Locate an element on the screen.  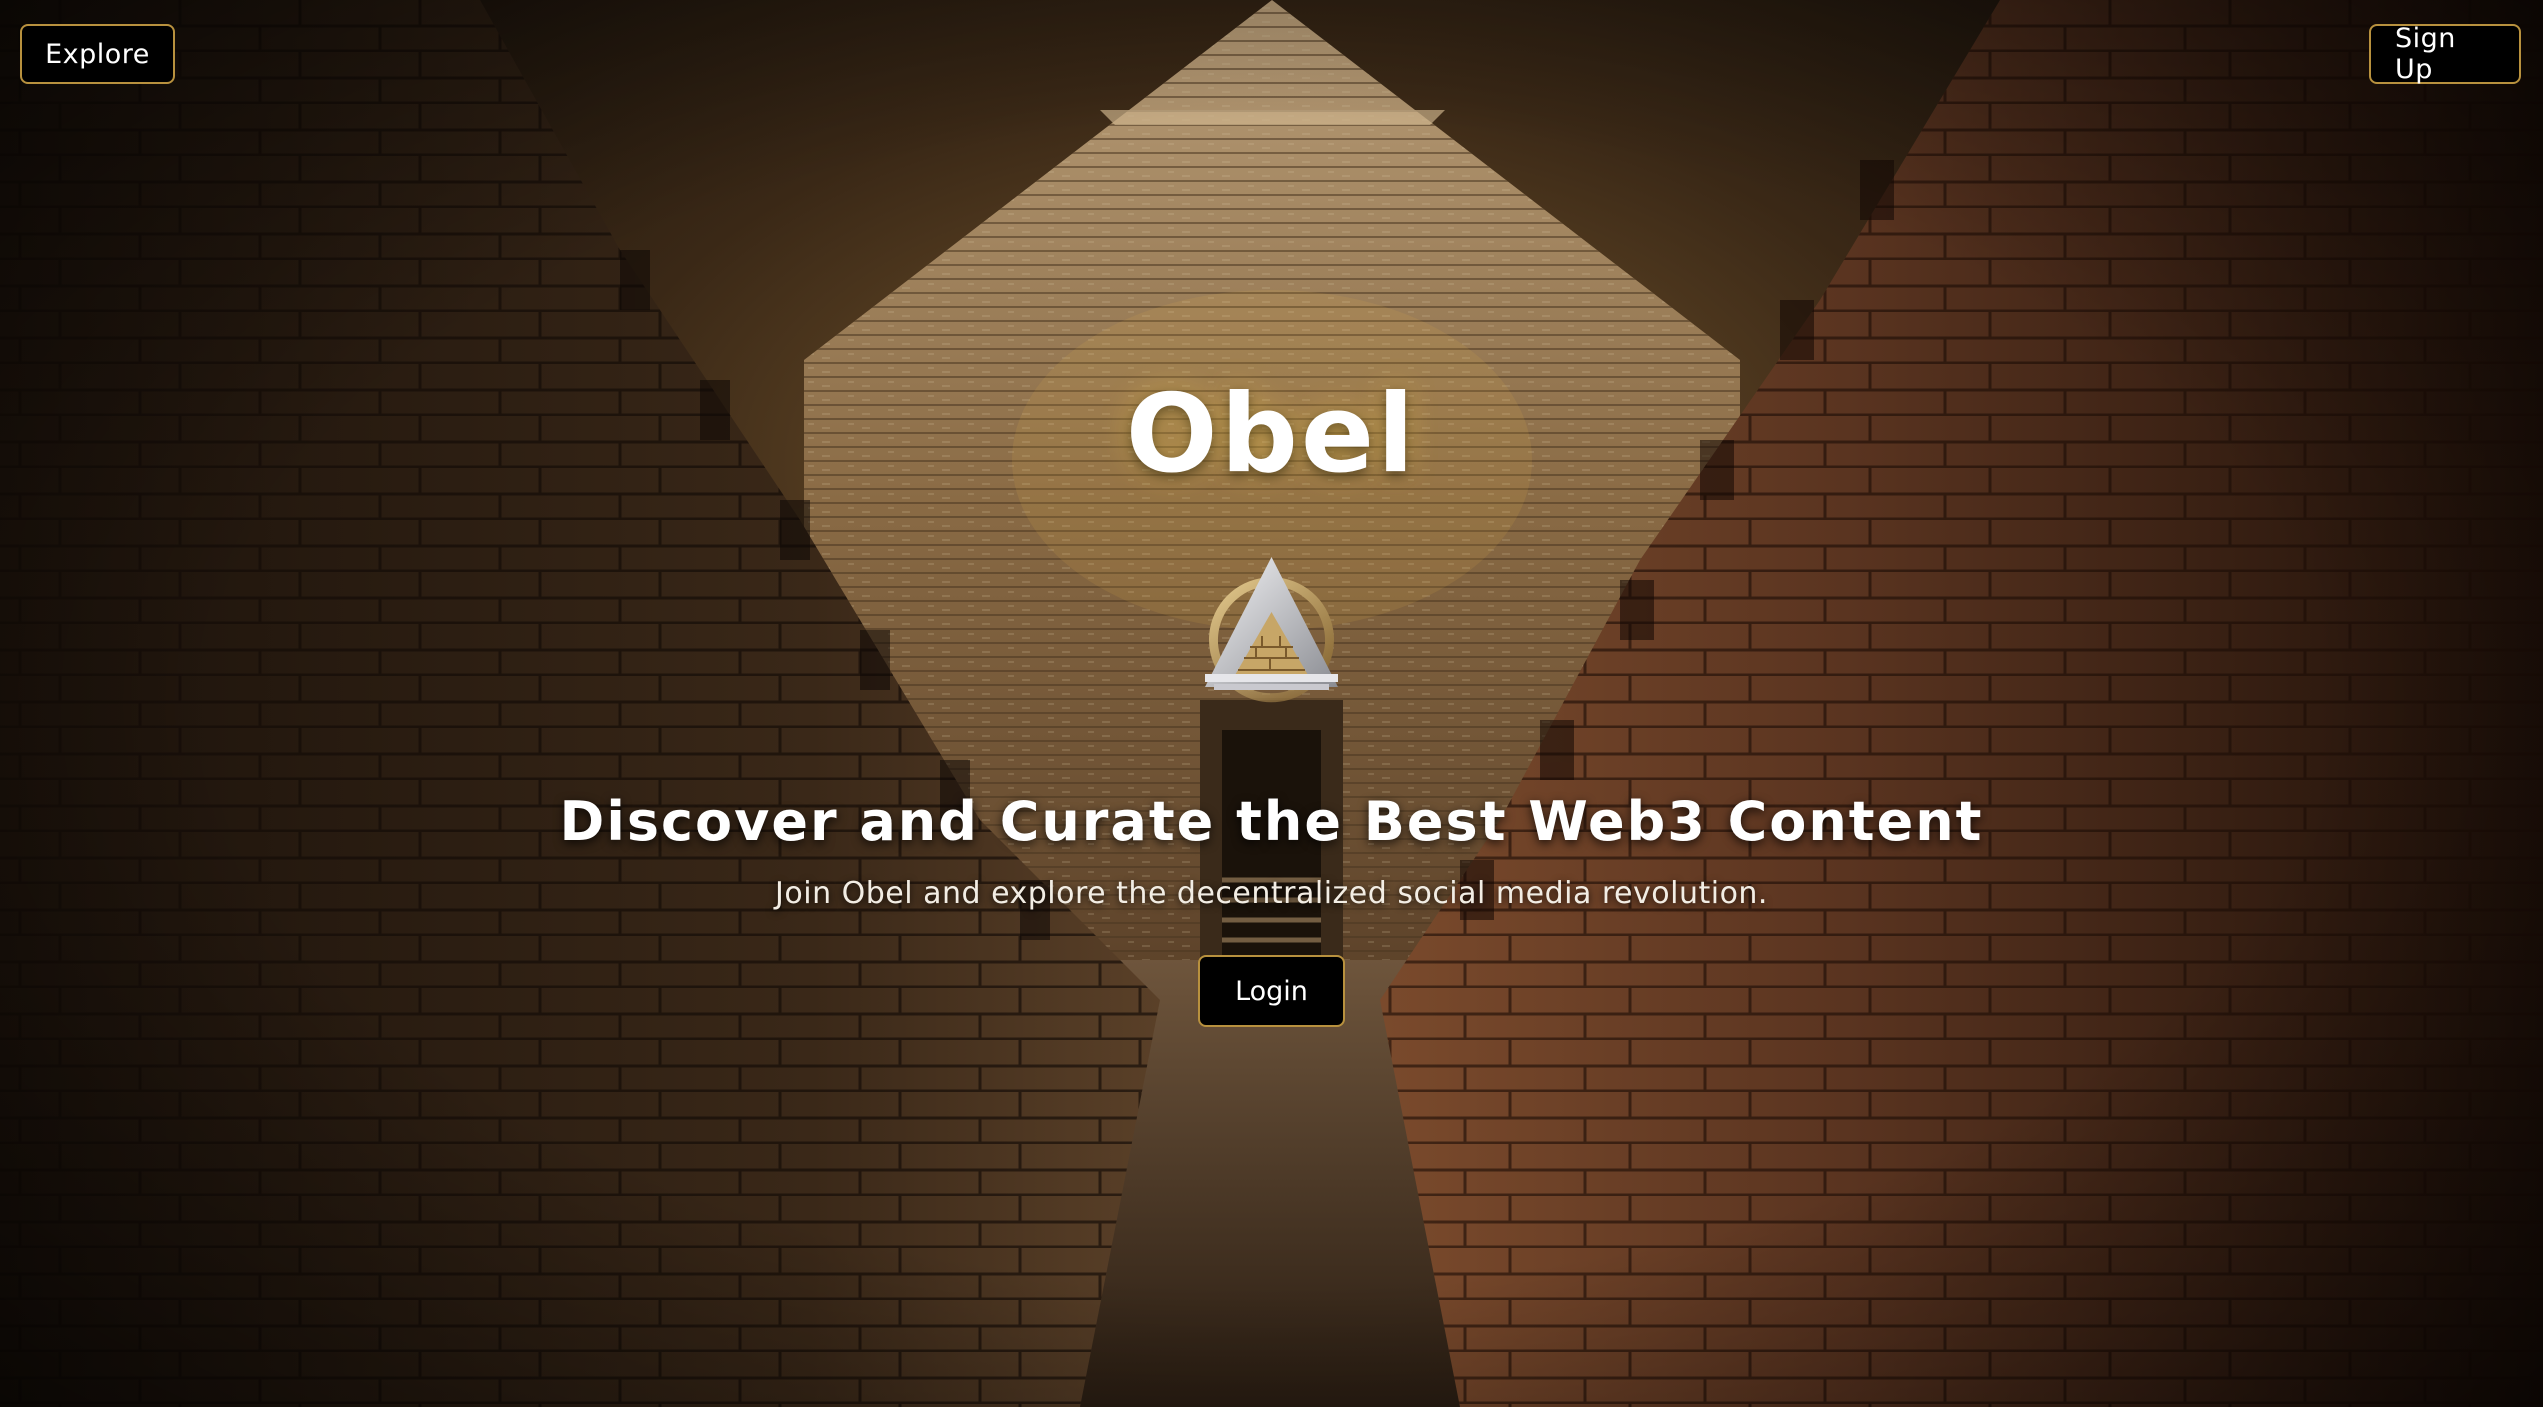
sign-up-button: Sign Up is located at coordinates (2445, 54).